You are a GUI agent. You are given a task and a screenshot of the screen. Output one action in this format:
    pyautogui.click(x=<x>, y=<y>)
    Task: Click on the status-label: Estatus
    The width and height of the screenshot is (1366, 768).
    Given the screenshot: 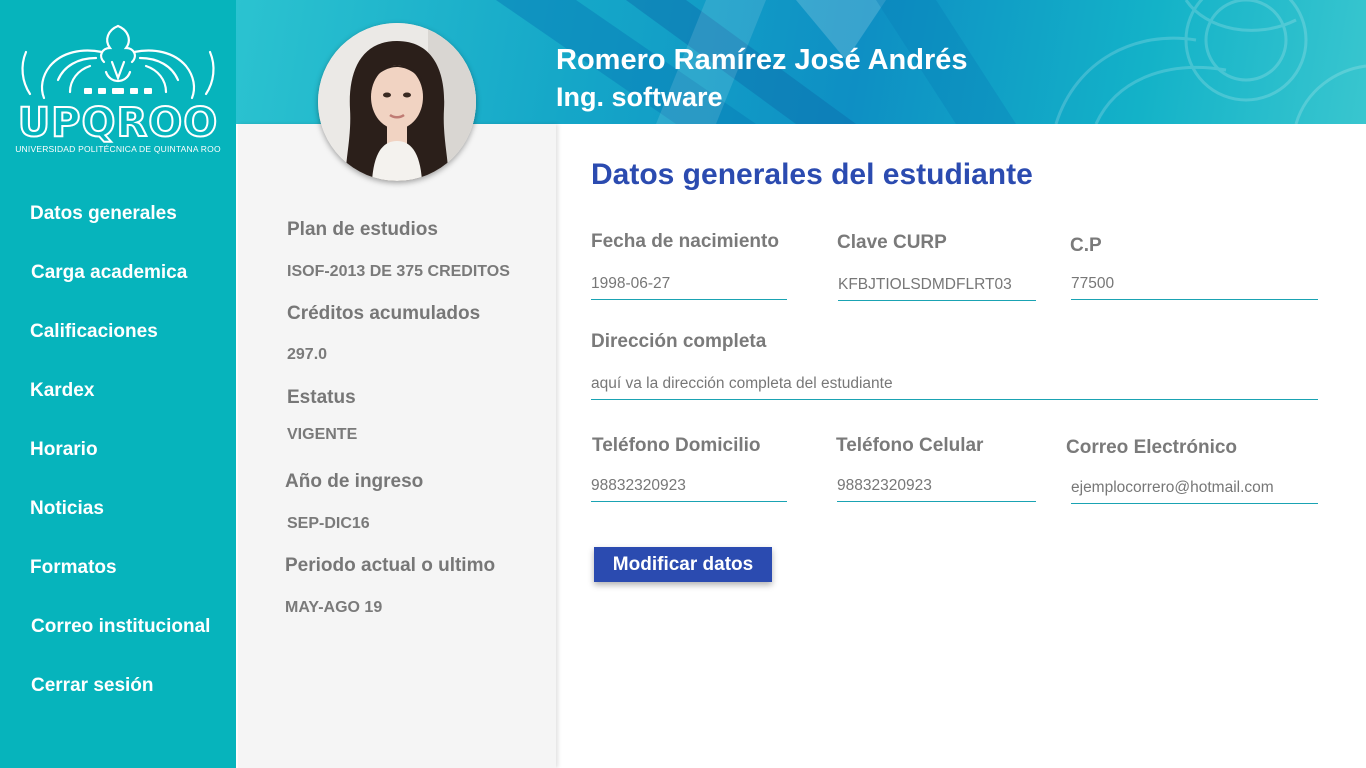 What is the action you would take?
    pyautogui.click(x=321, y=397)
    